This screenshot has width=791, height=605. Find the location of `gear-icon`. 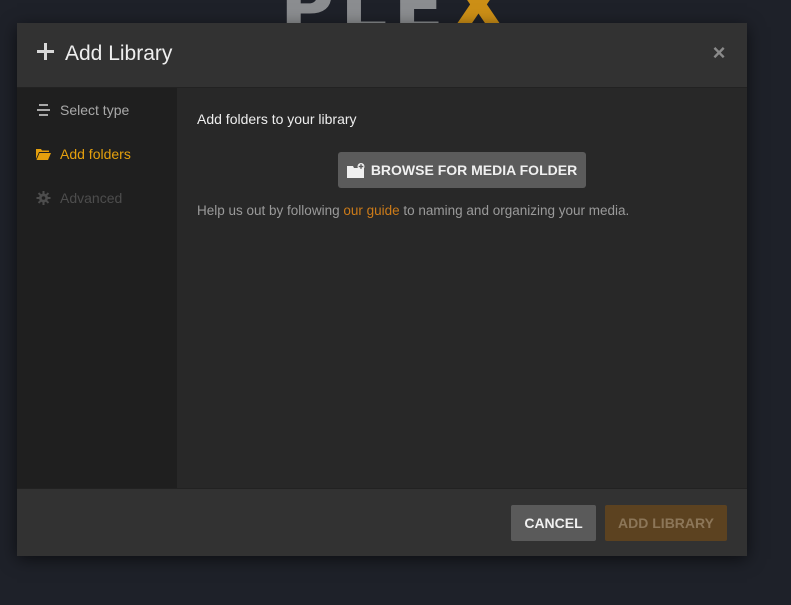

gear-icon is located at coordinates (43, 198).